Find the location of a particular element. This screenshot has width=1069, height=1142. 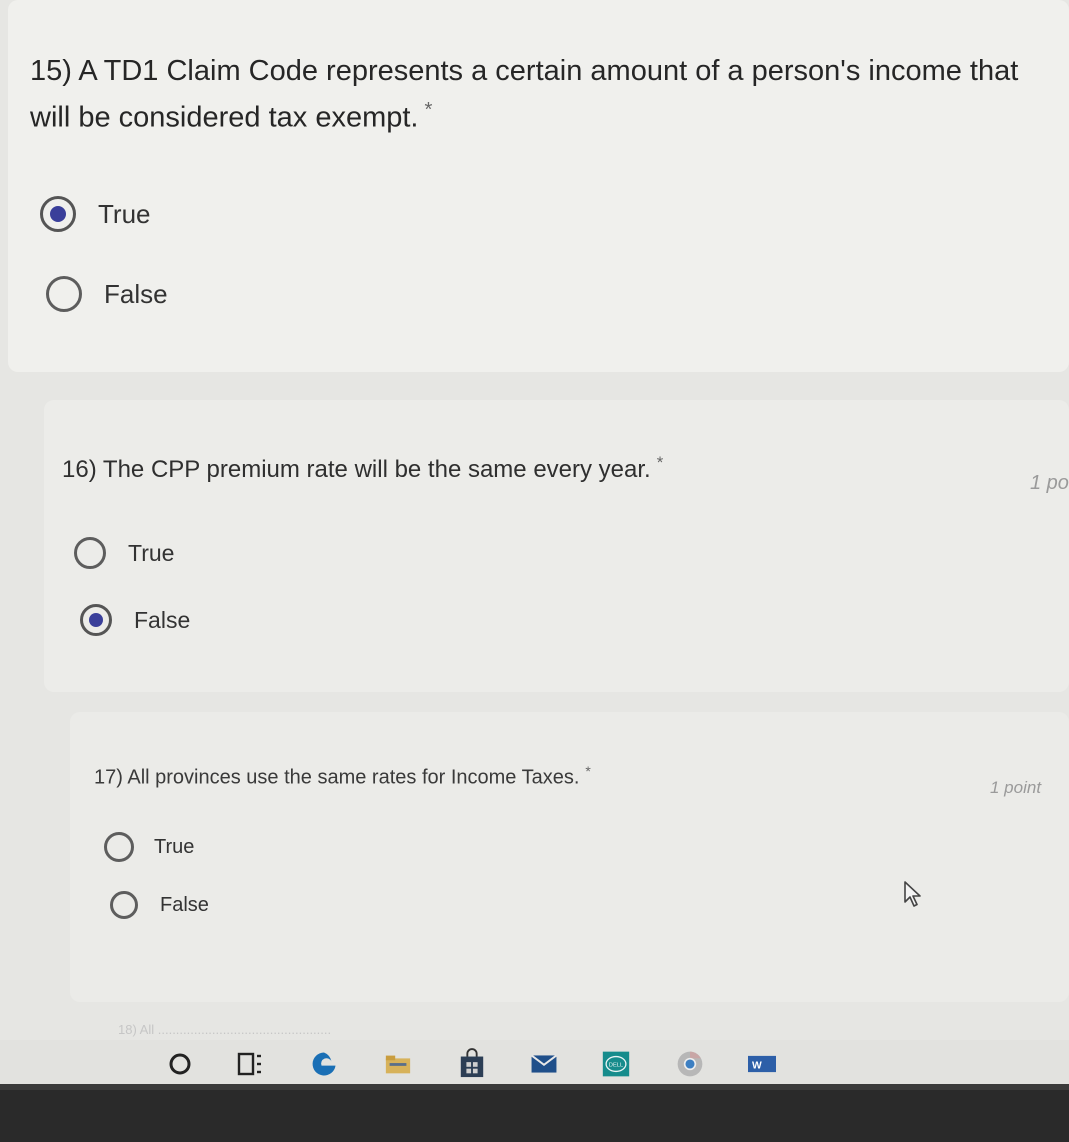

word-logo-letter: W is located at coordinates (757, 1065).